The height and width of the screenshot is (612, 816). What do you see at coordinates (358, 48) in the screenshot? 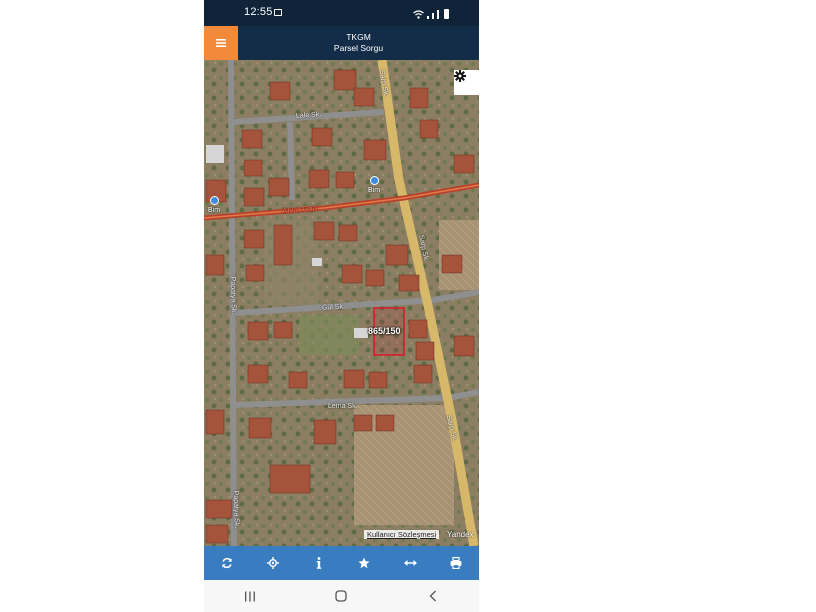
I see `page-subtitle: Parsel Sorgu` at bounding box center [358, 48].